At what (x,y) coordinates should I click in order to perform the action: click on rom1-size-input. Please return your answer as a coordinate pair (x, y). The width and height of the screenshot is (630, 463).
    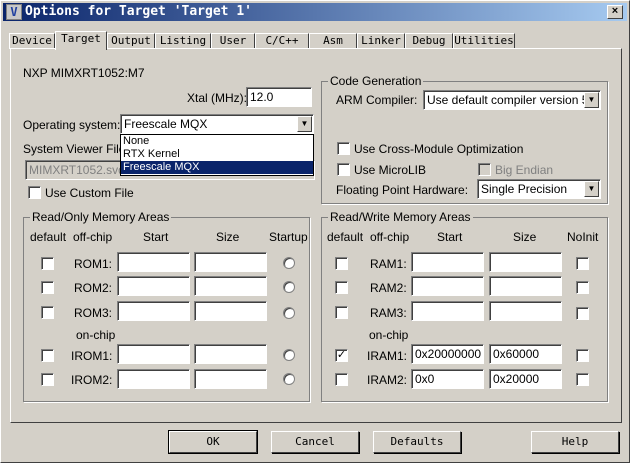
    Looking at the image, I should click on (230, 262).